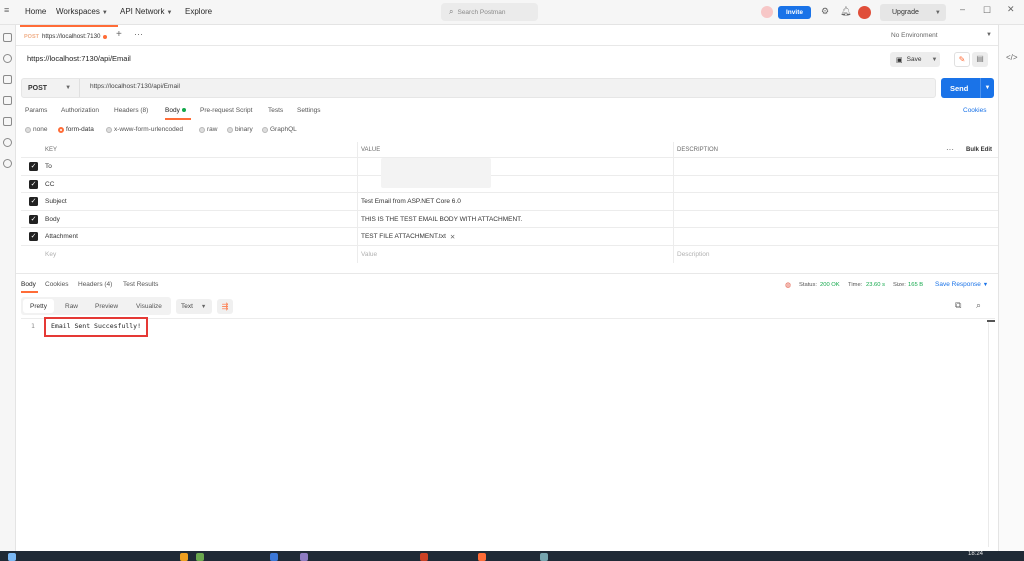 This screenshot has width=1024, height=561. Describe the element at coordinates (958, 305) in the screenshot. I see `copy-icon: ⧉` at that location.